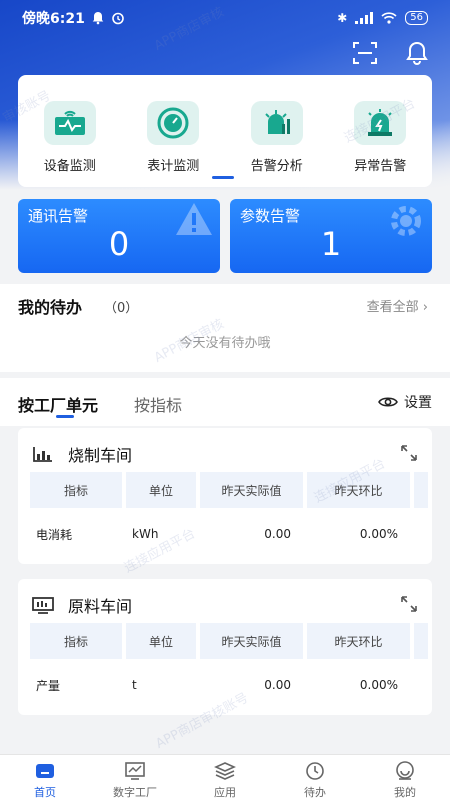  What do you see at coordinates (118, 18) in the screenshot?
I see `alarm-clock-icon` at bounding box center [118, 18].